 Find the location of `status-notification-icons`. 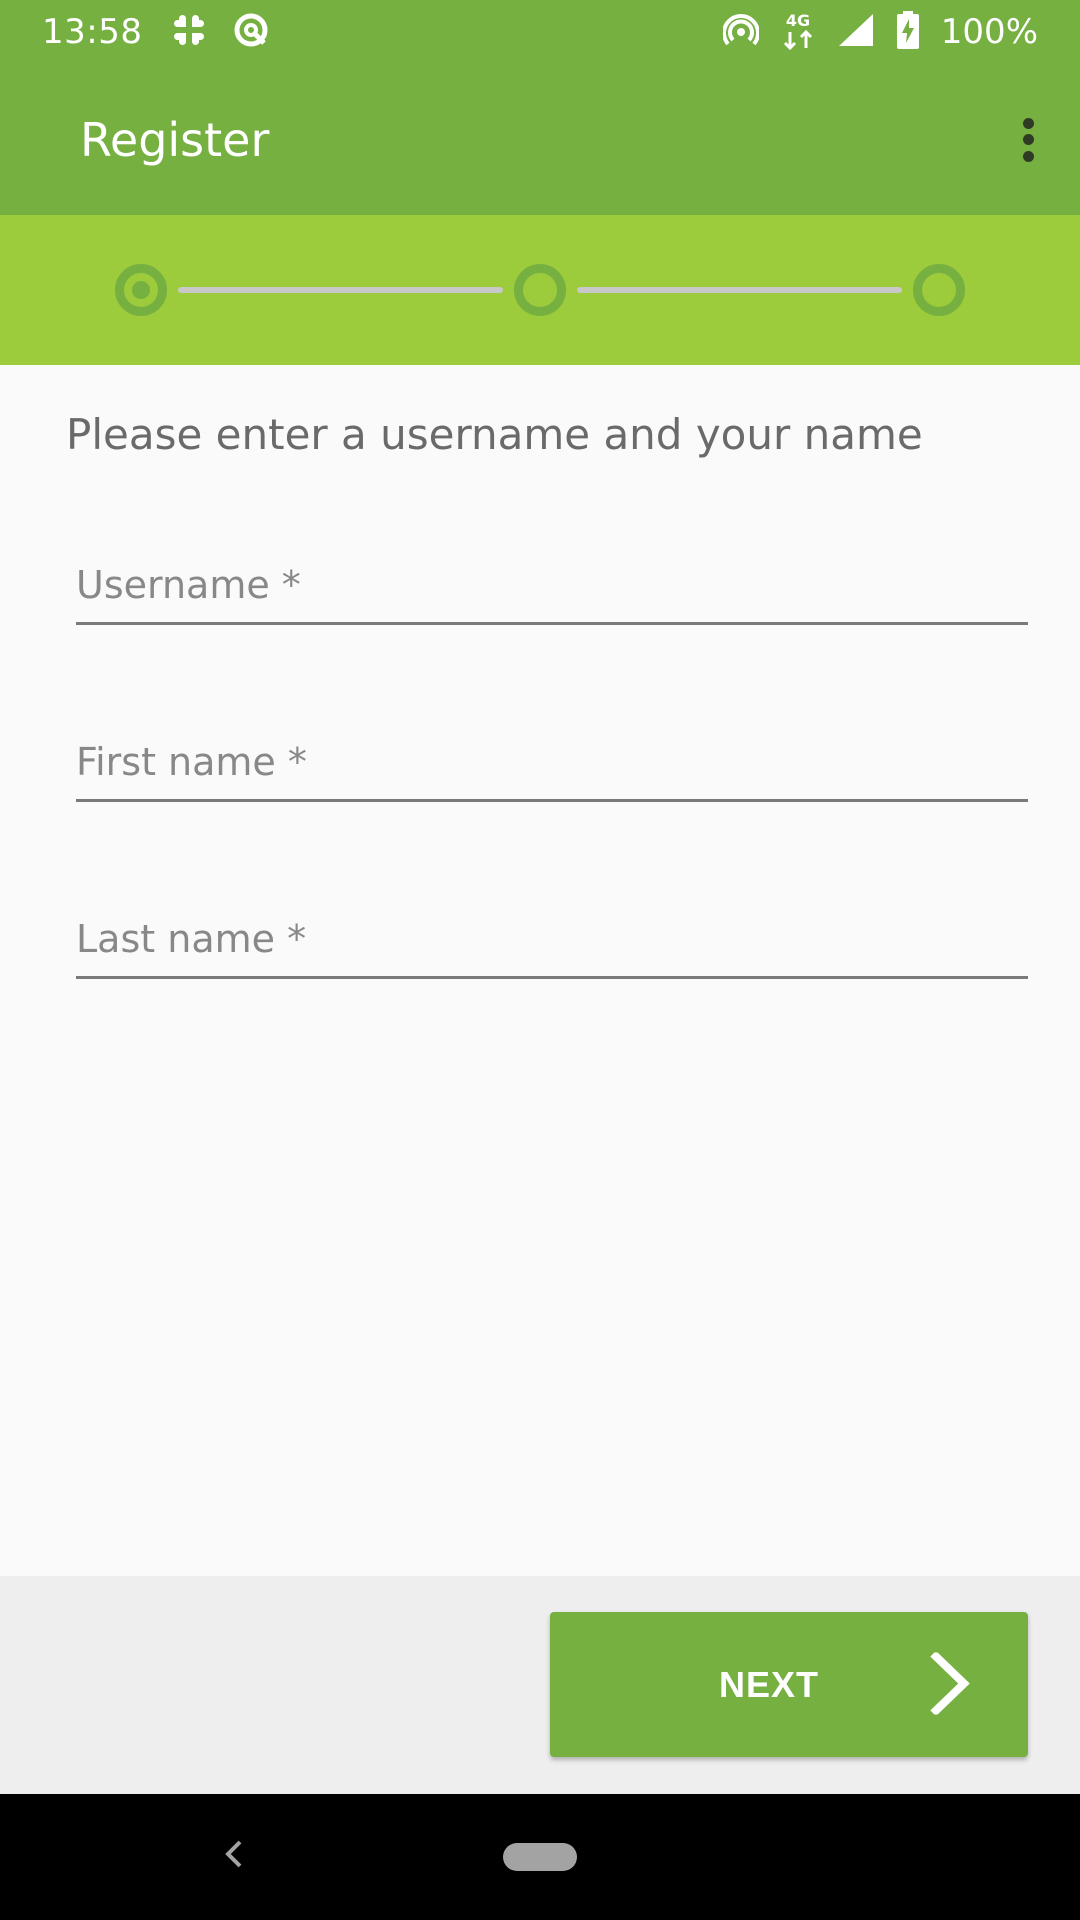

status-notification-icons is located at coordinates (221, 32).